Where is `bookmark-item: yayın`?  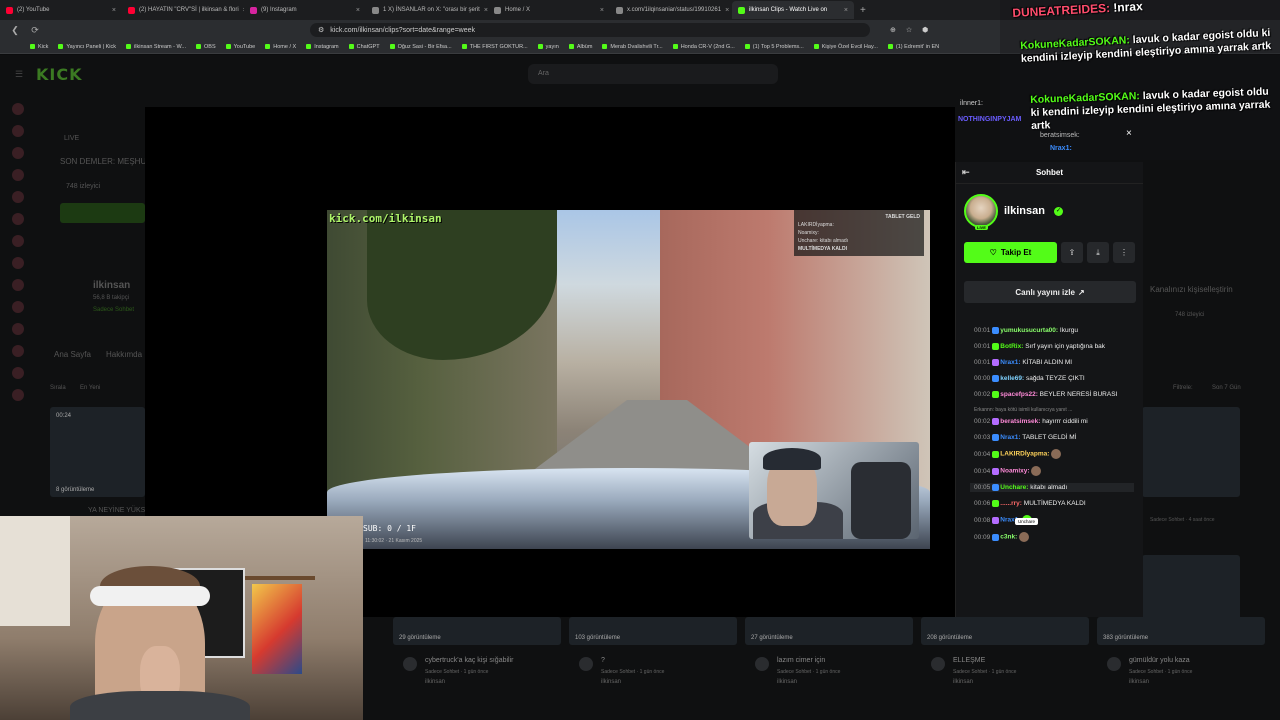
bookmark-item: yayın is located at coordinates (548, 47).